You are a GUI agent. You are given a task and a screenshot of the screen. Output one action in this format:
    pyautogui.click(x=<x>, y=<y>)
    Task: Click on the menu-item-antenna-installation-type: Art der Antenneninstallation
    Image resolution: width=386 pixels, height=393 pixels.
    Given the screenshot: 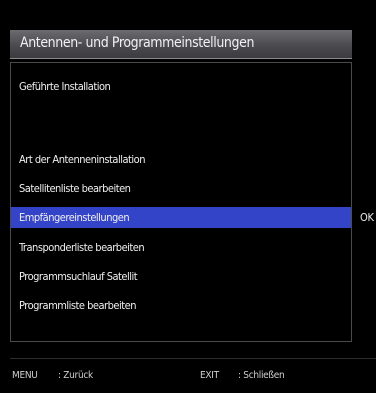 What is the action you would take?
    pyautogui.click(x=82, y=159)
    